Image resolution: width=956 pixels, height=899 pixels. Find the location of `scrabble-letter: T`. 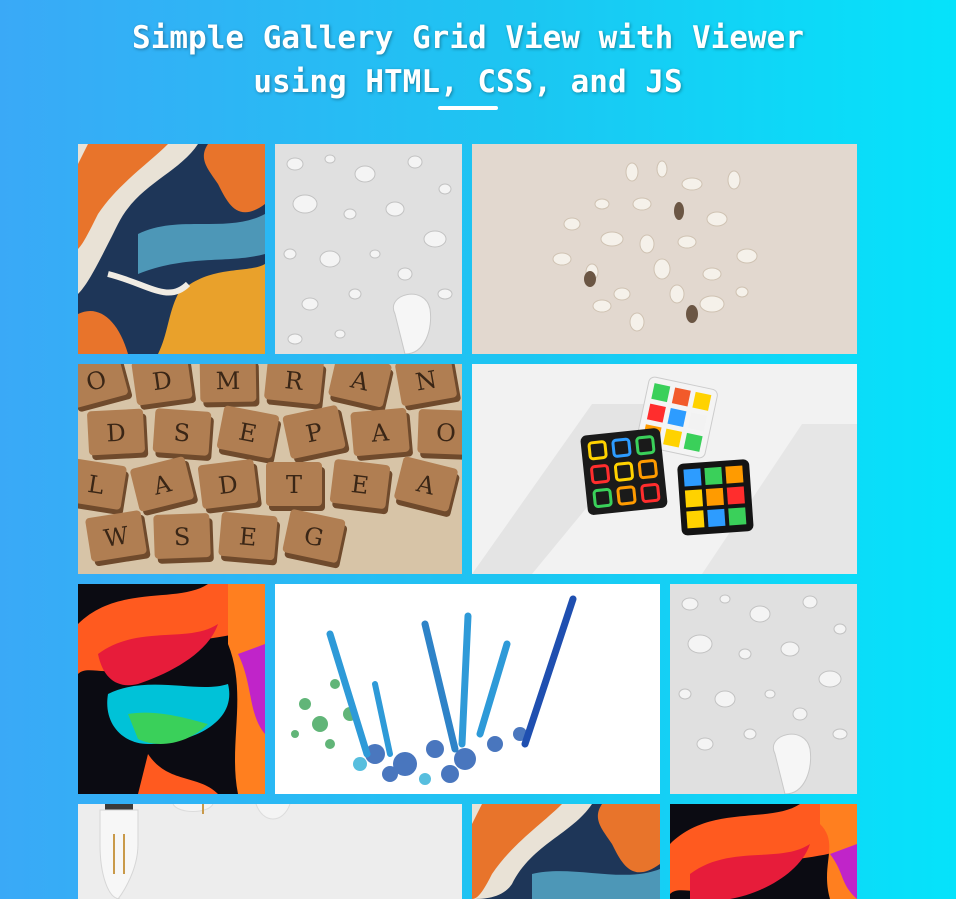

scrabble-letter: T is located at coordinates (294, 485).